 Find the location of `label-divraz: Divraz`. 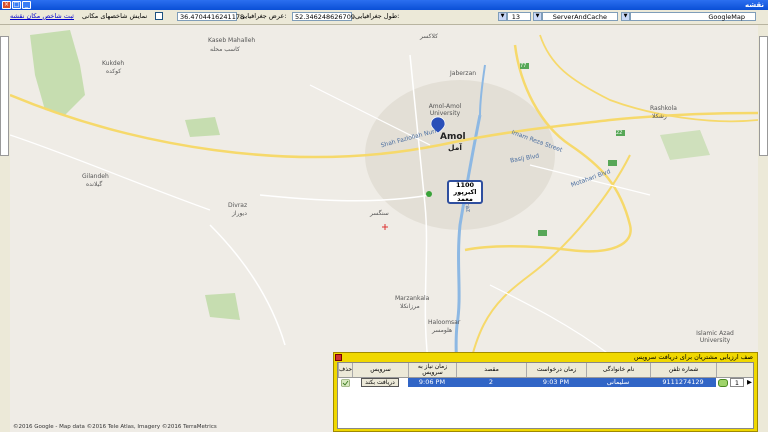

label-divraz: Divraz is located at coordinates (238, 205).